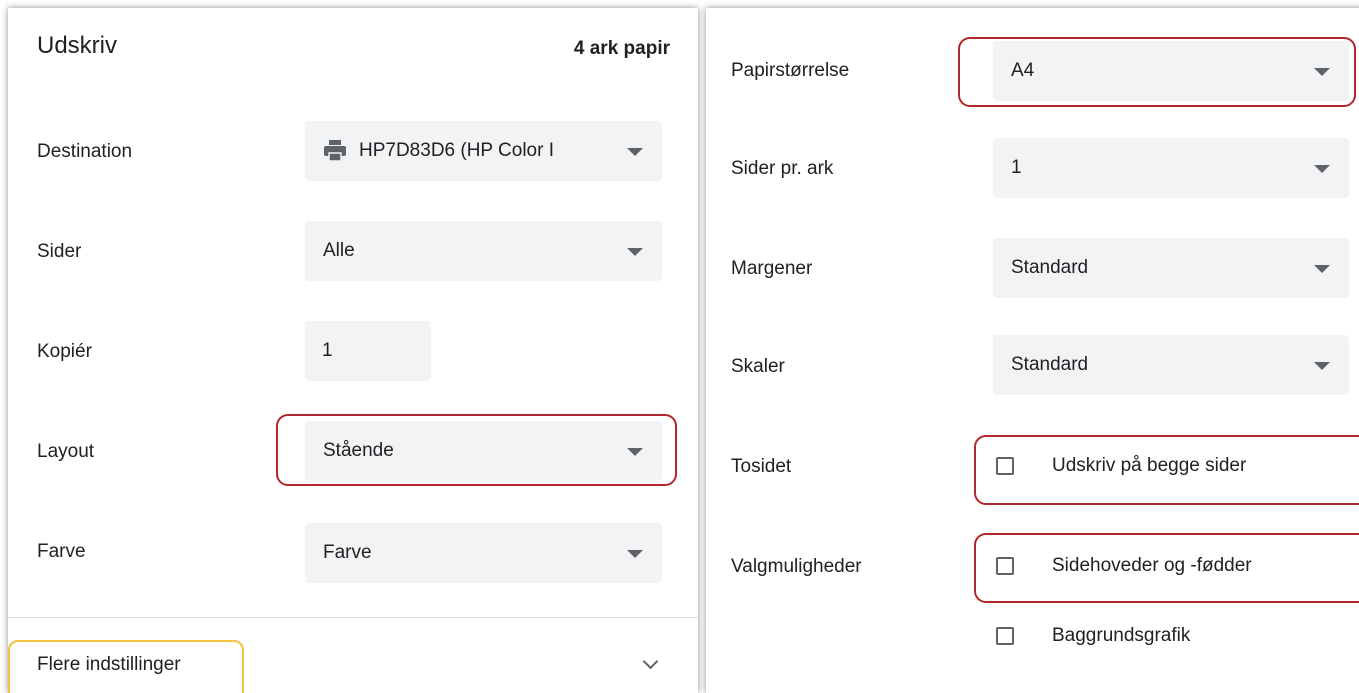 This screenshot has width=1359, height=693. What do you see at coordinates (483, 451) in the screenshot?
I see `layout-select: Stående` at bounding box center [483, 451].